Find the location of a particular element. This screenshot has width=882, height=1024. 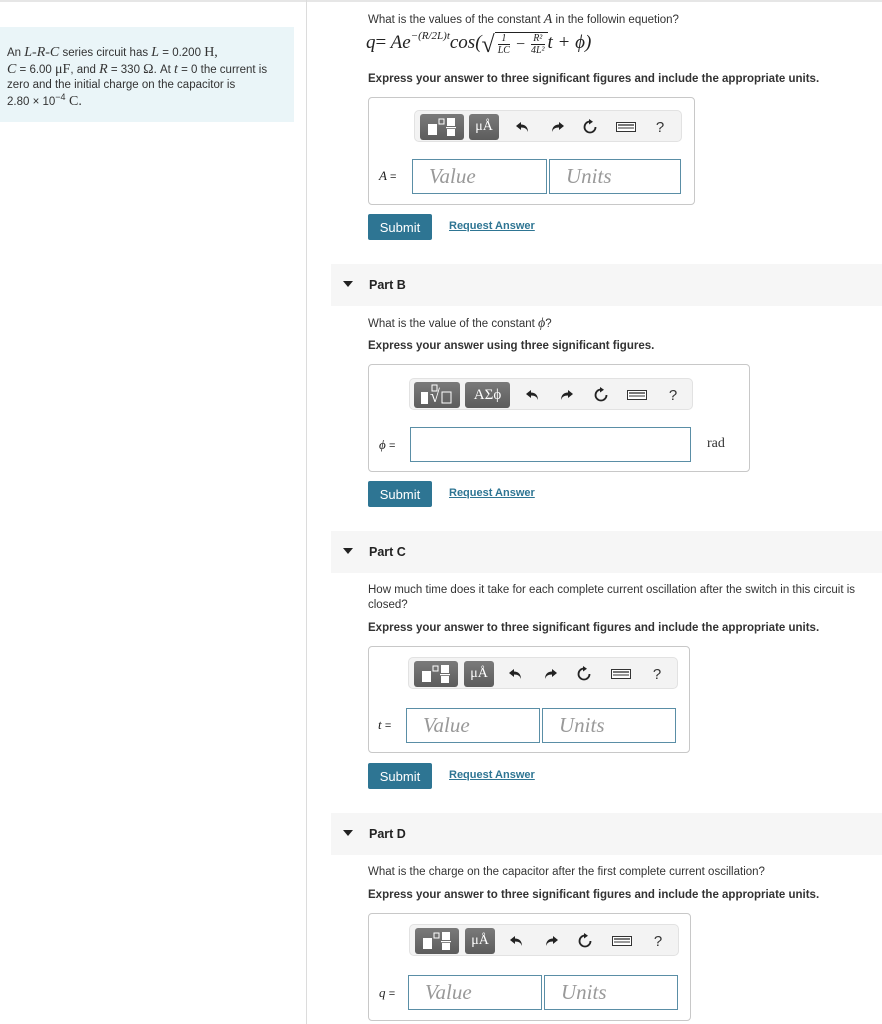

partB-var-label: ϕ = is located at coordinates (387, 445).